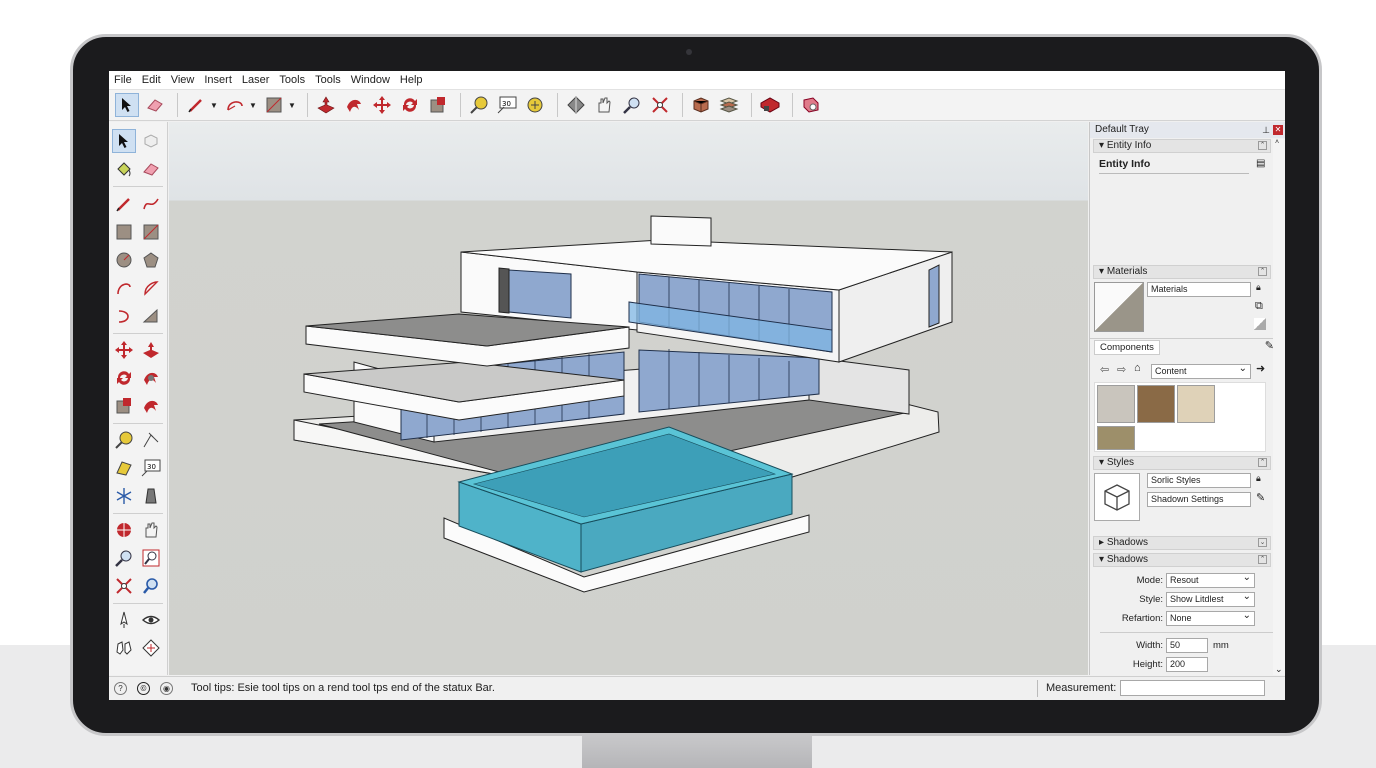 The height and width of the screenshot is (768, 1376). I want to click on scroll-down-arrow-icon: ⌄, so click(1279, 669).